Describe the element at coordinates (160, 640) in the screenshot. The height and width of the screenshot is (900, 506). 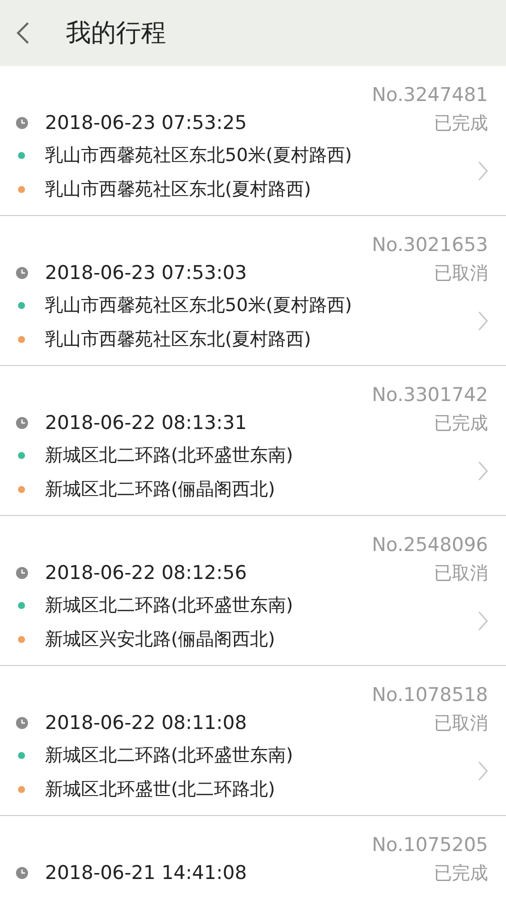
I see `end-address: 新城区兴安北路(俪晶阁西北)` at that location.